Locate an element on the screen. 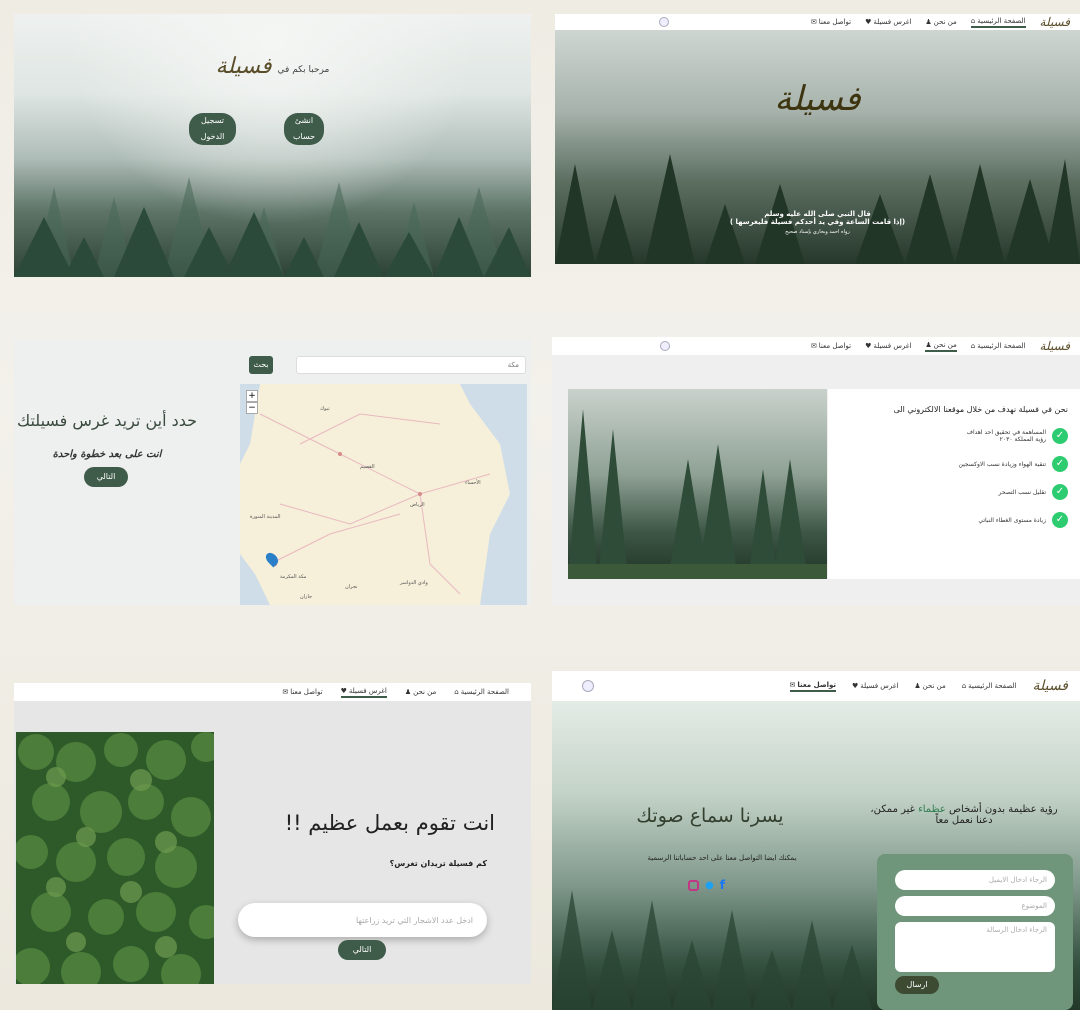  send-button: ارسال is located at coordinates (917, 985).